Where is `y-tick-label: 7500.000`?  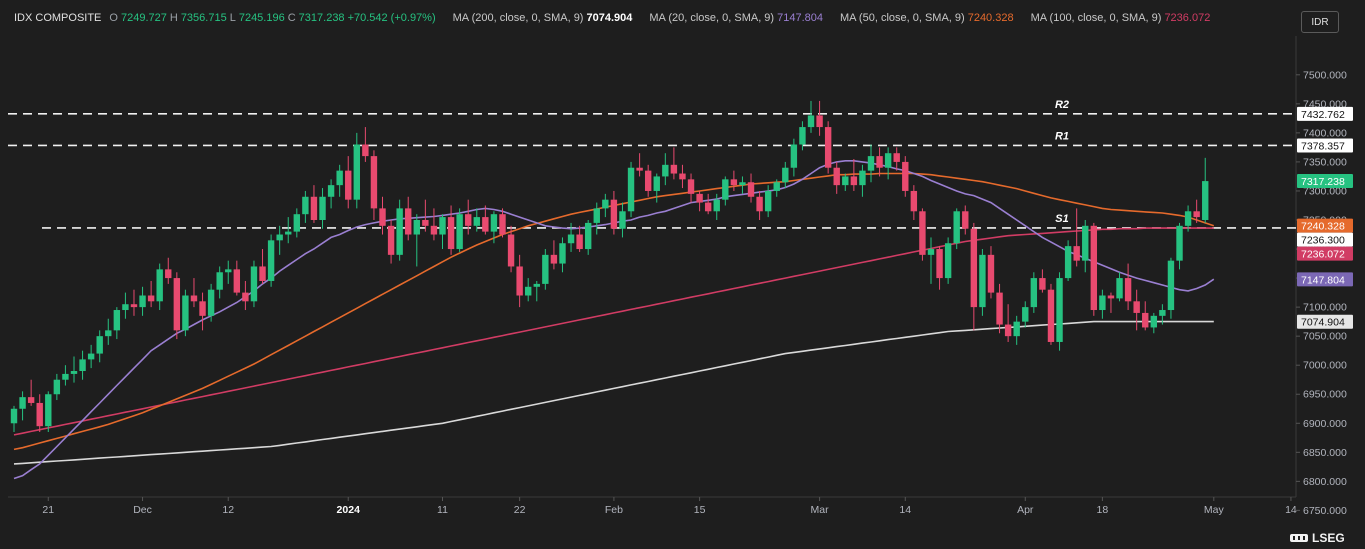 y-tick-label: 7500.000 is located at coordinates (1325, 75).